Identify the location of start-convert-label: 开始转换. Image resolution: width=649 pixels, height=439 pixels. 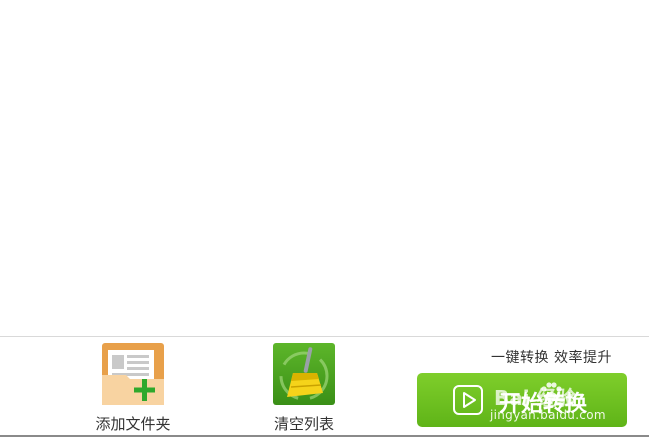
(543, 404).